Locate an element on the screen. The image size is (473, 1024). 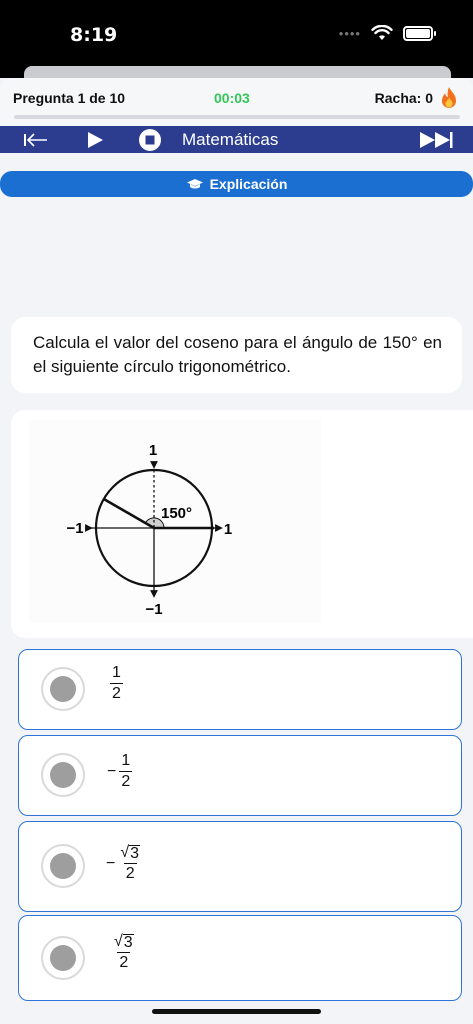
answer-option-4: √ 3 2 is located at coordinates (240, 958).